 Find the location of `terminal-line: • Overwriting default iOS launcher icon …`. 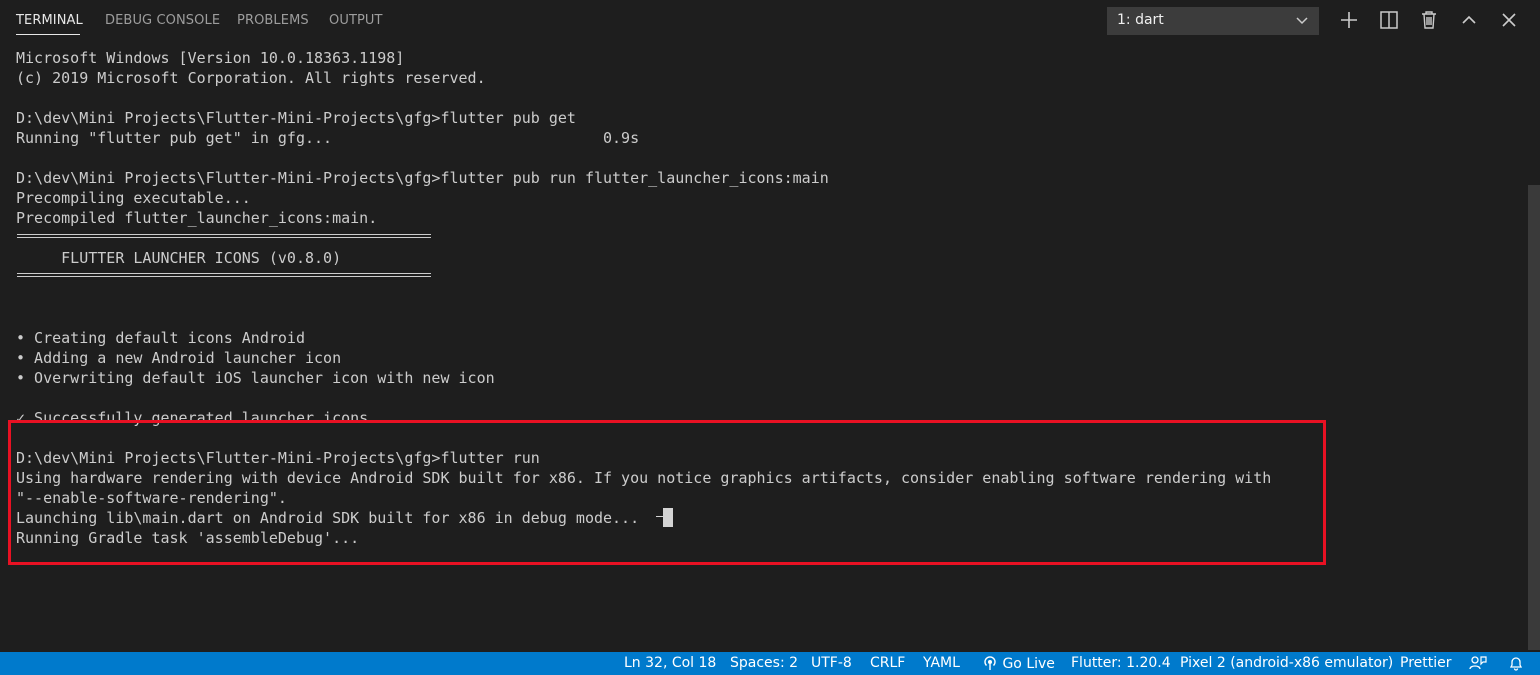

terminal-line: • Overwriting default iOS launcher icon … is located at coordinates (255, 378).